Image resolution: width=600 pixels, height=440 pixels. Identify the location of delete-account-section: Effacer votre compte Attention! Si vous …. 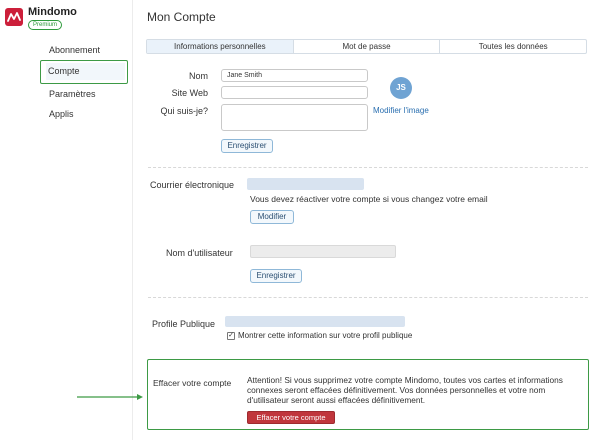
(368, 394).